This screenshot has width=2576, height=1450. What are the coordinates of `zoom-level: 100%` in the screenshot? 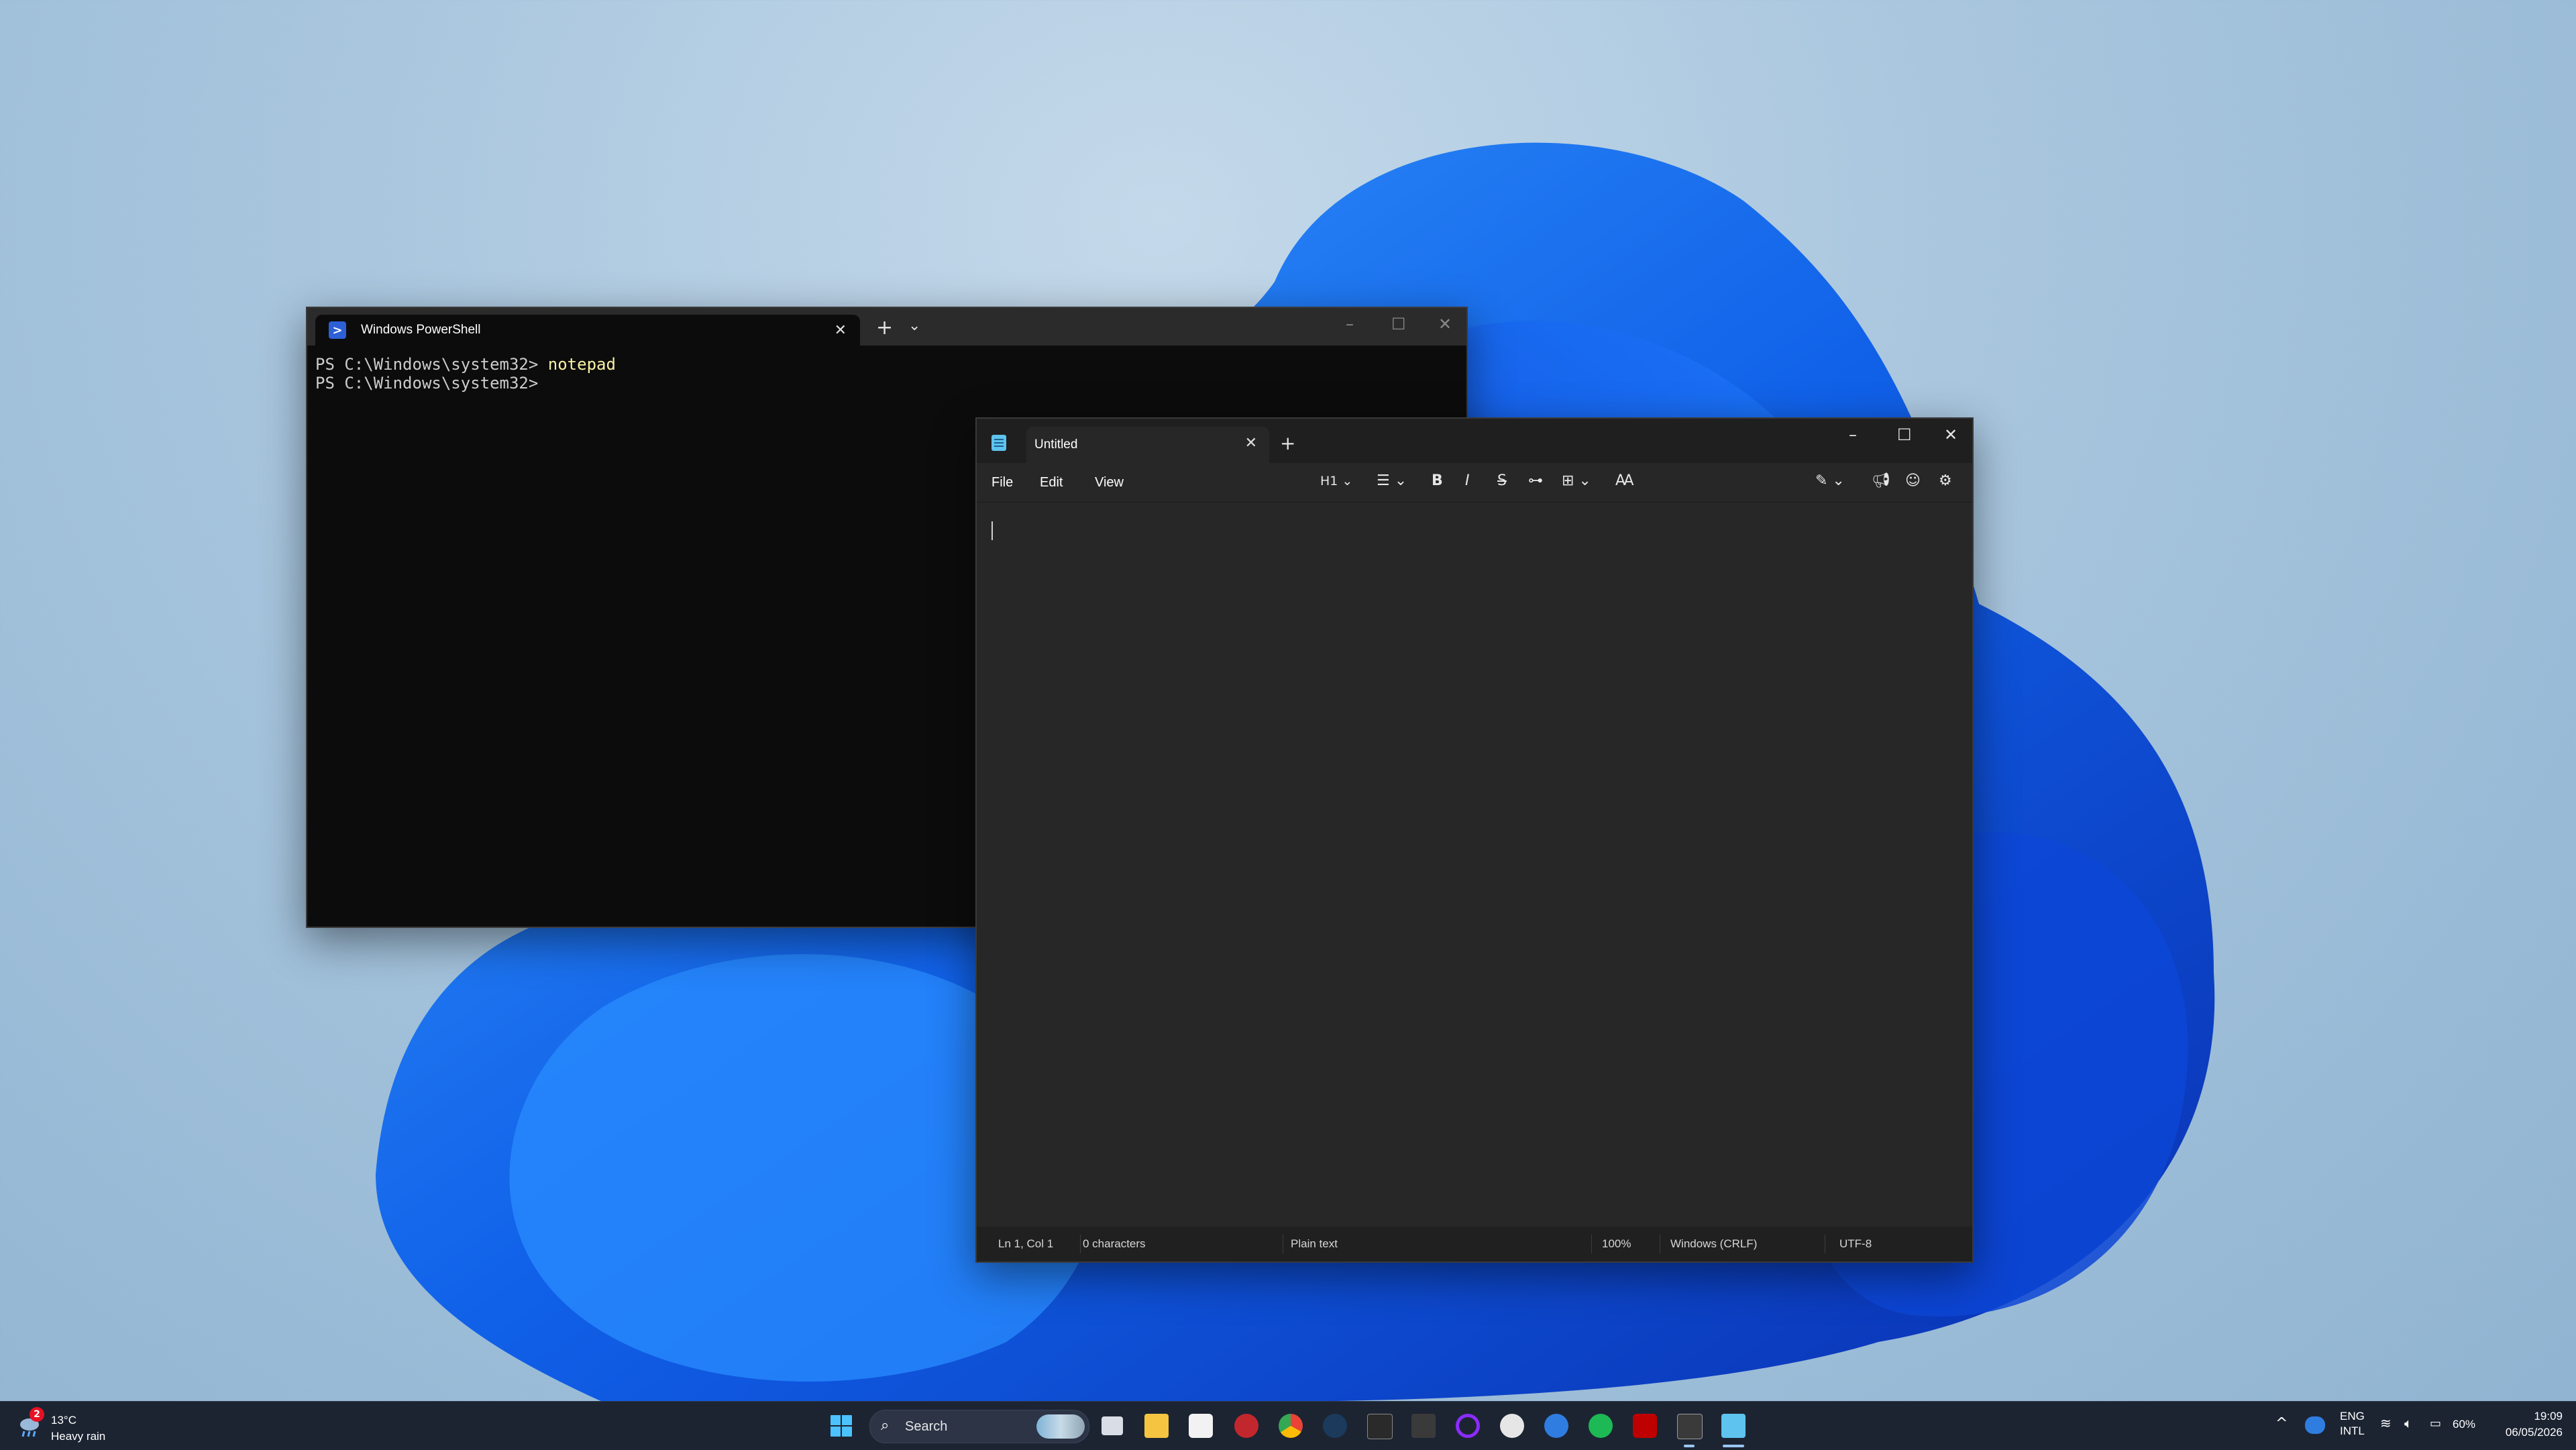 It's located at (1616, 1244).